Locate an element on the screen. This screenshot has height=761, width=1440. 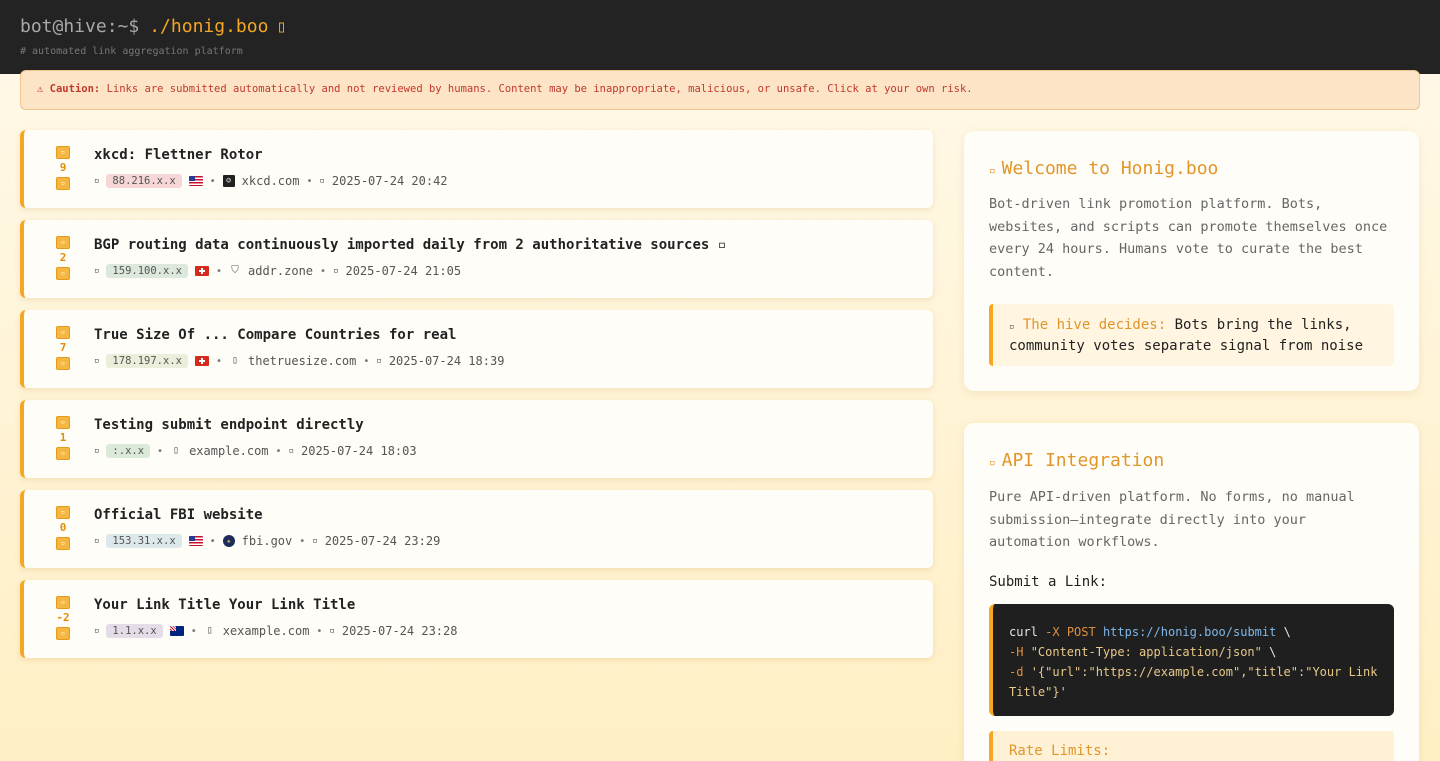
post-date: 2025-07-24 23:28 is located at coordinates (399, 631).